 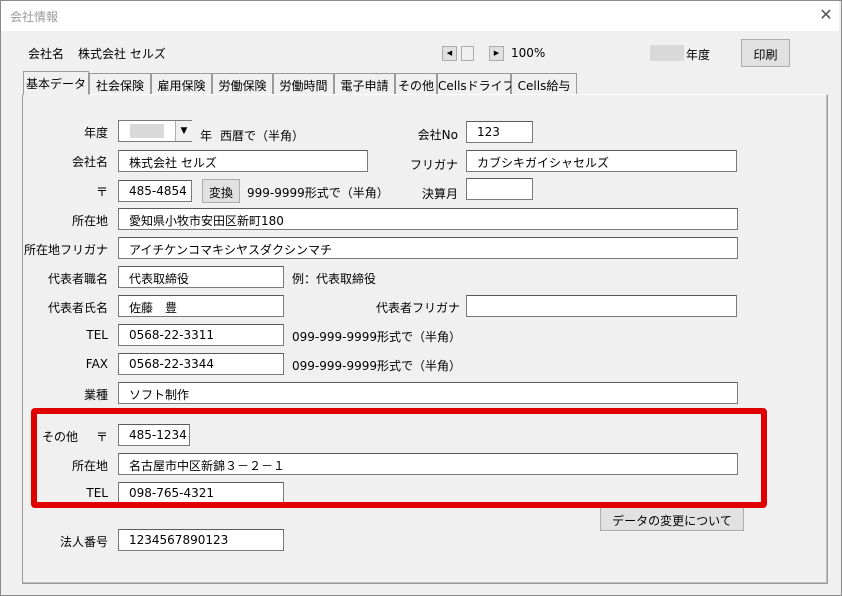 What do you see at coordinates (364, 83) in the screenshot?
I see `tab-e-application: 電子申請` at bounding box center [364, 83].